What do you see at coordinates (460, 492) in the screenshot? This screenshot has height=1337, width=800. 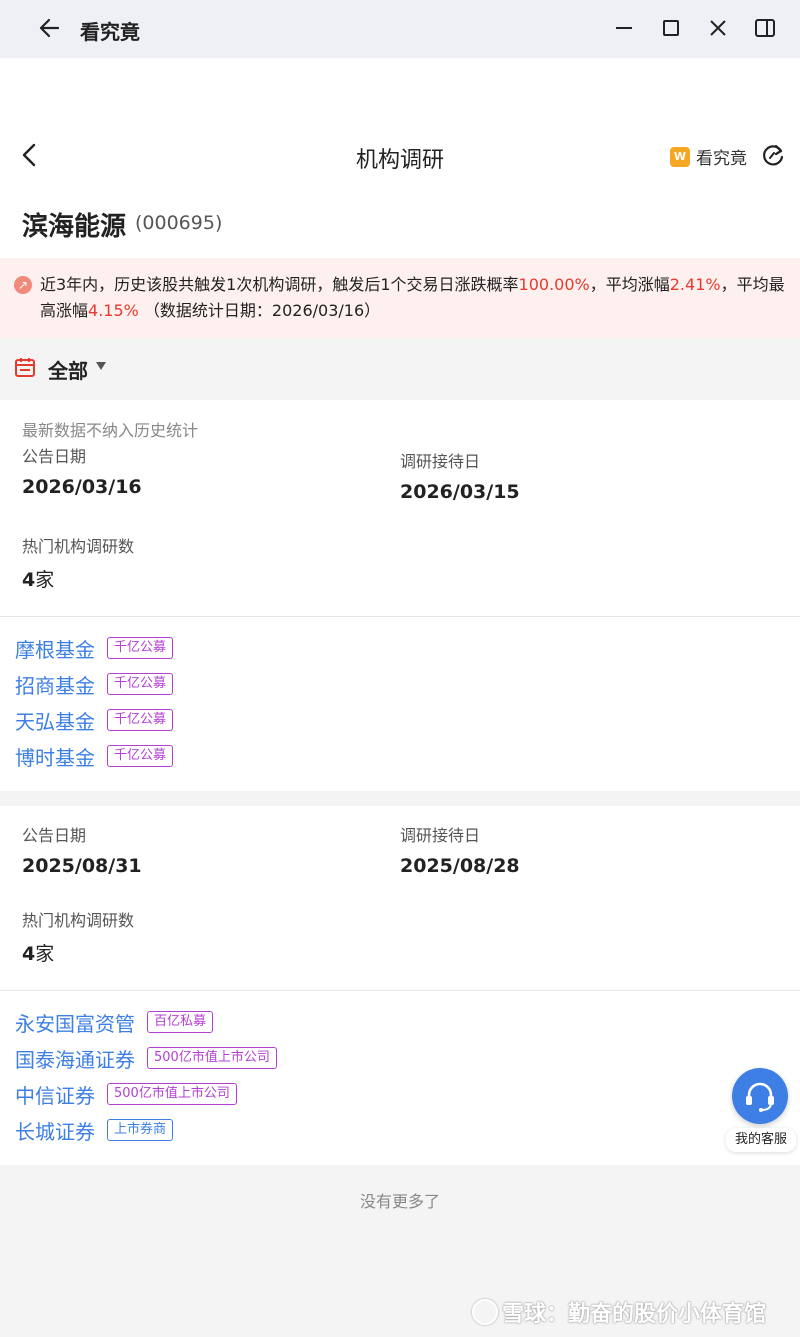 I see `visit-date-value: 2026/03/15` at bounding box center [460, 492].